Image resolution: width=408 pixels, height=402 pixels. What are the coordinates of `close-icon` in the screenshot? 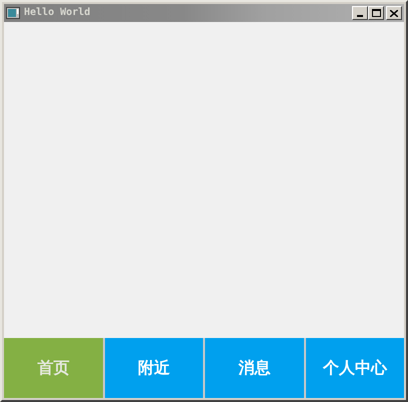 It's located at (394, 13).